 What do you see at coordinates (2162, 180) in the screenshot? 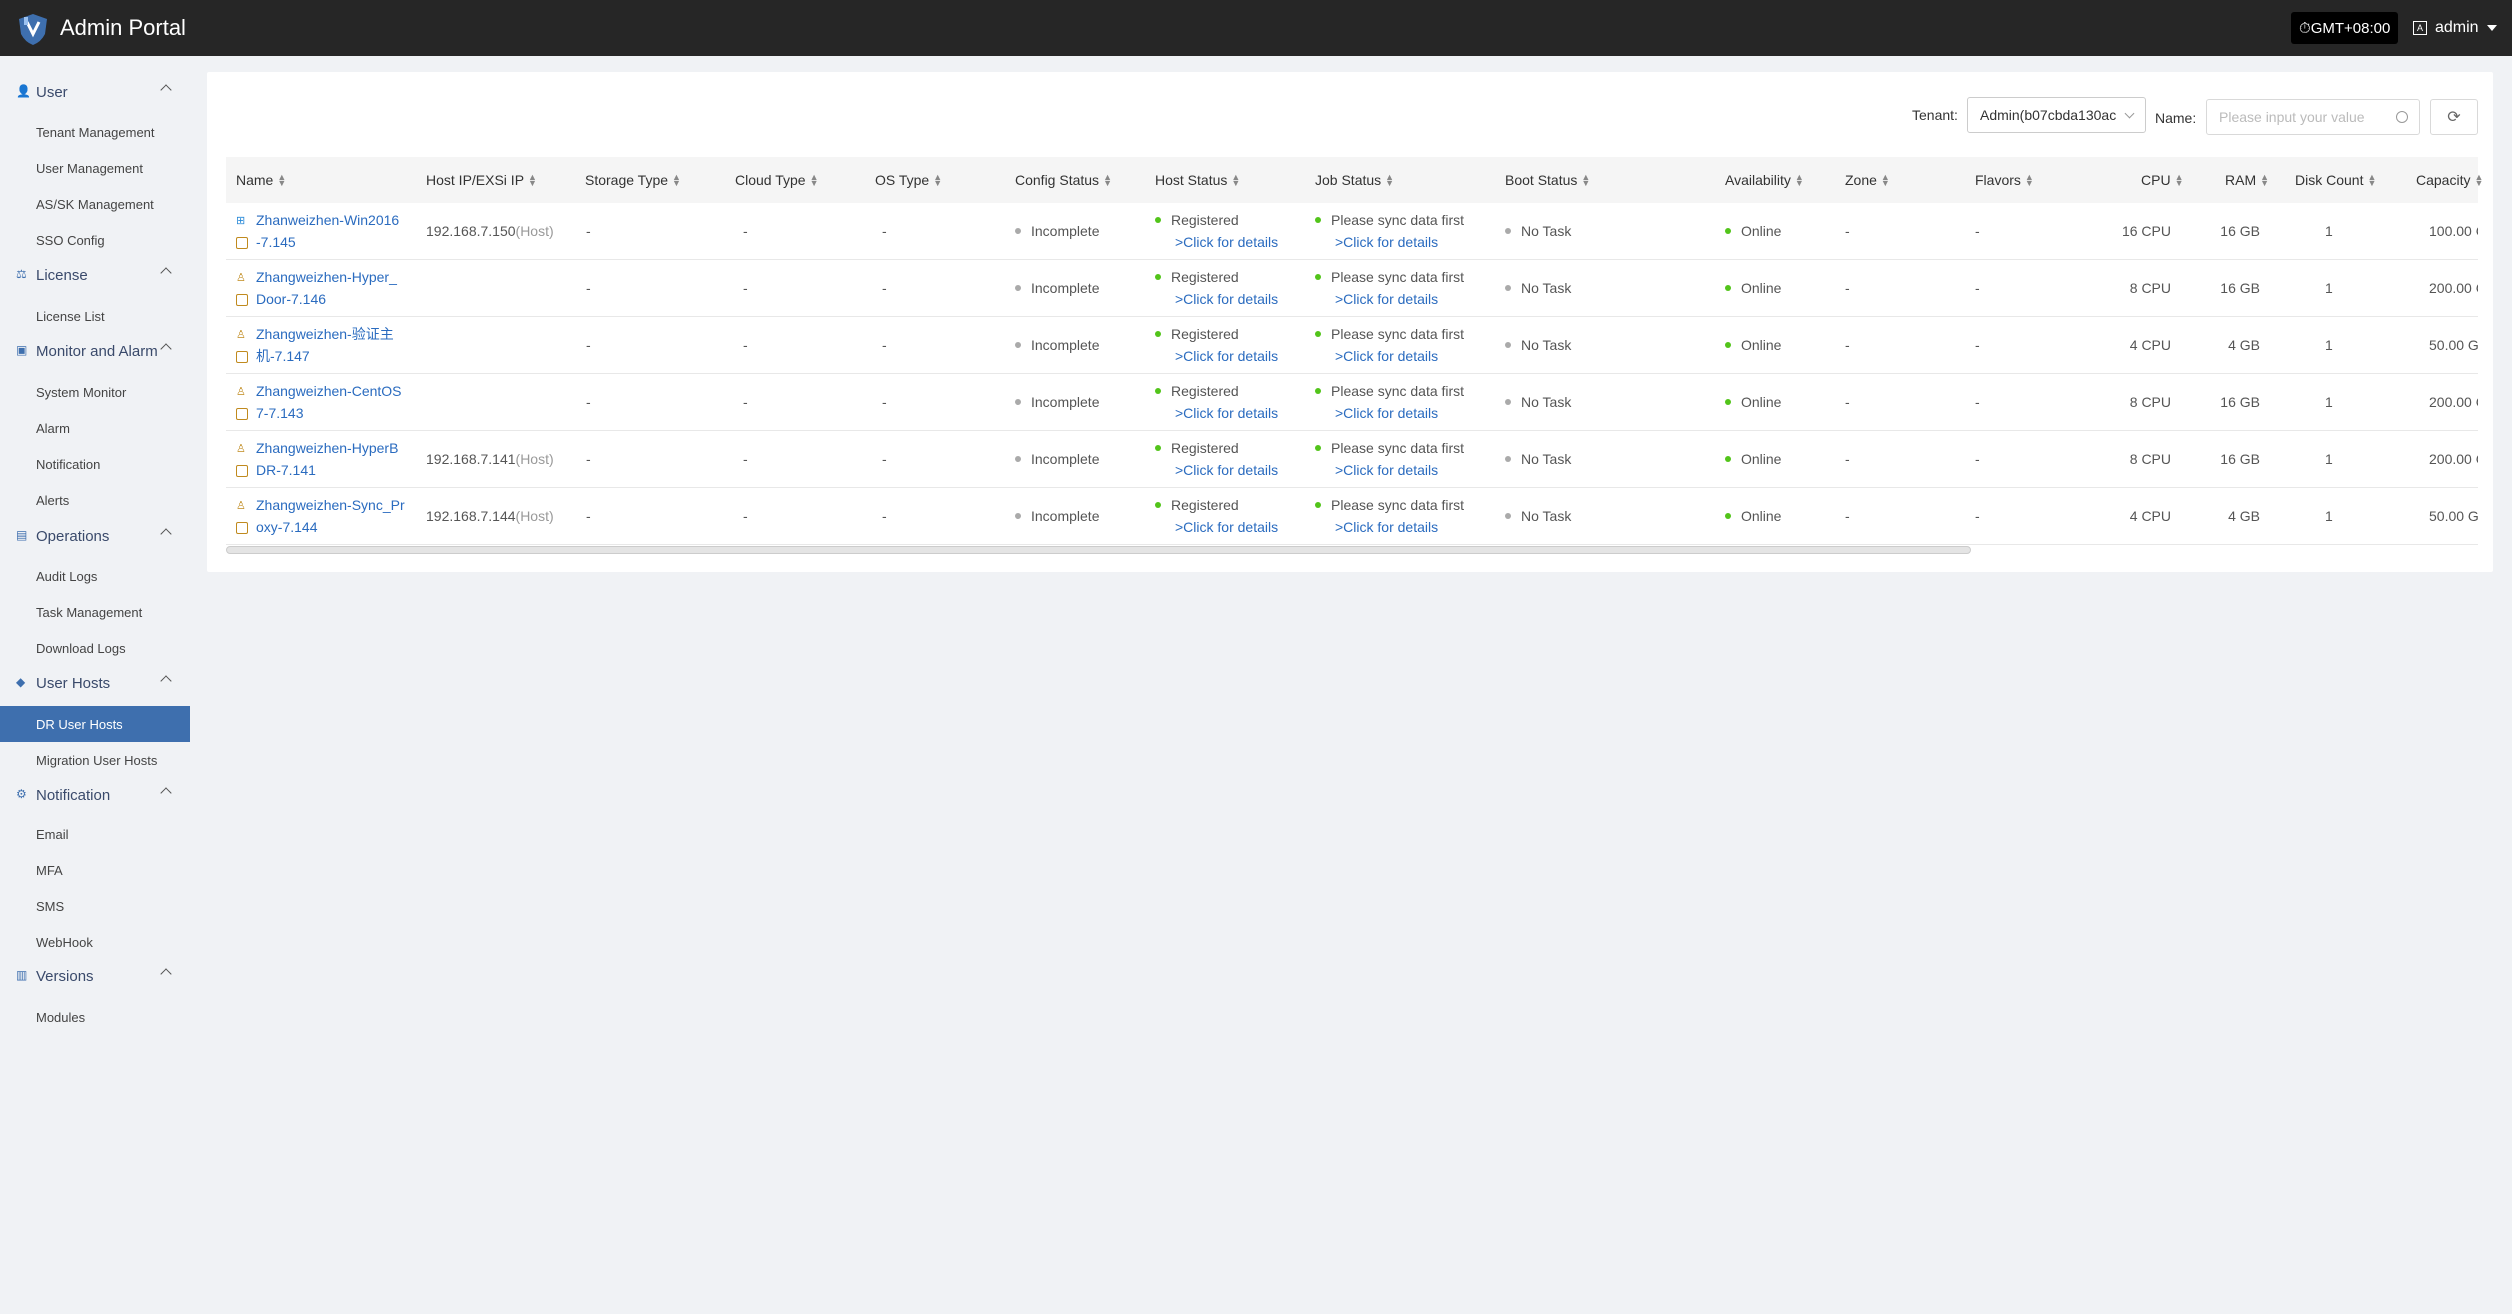
I see `column-header-cpu: CPU ▲ ▼` at bounding box center [2162, 180].